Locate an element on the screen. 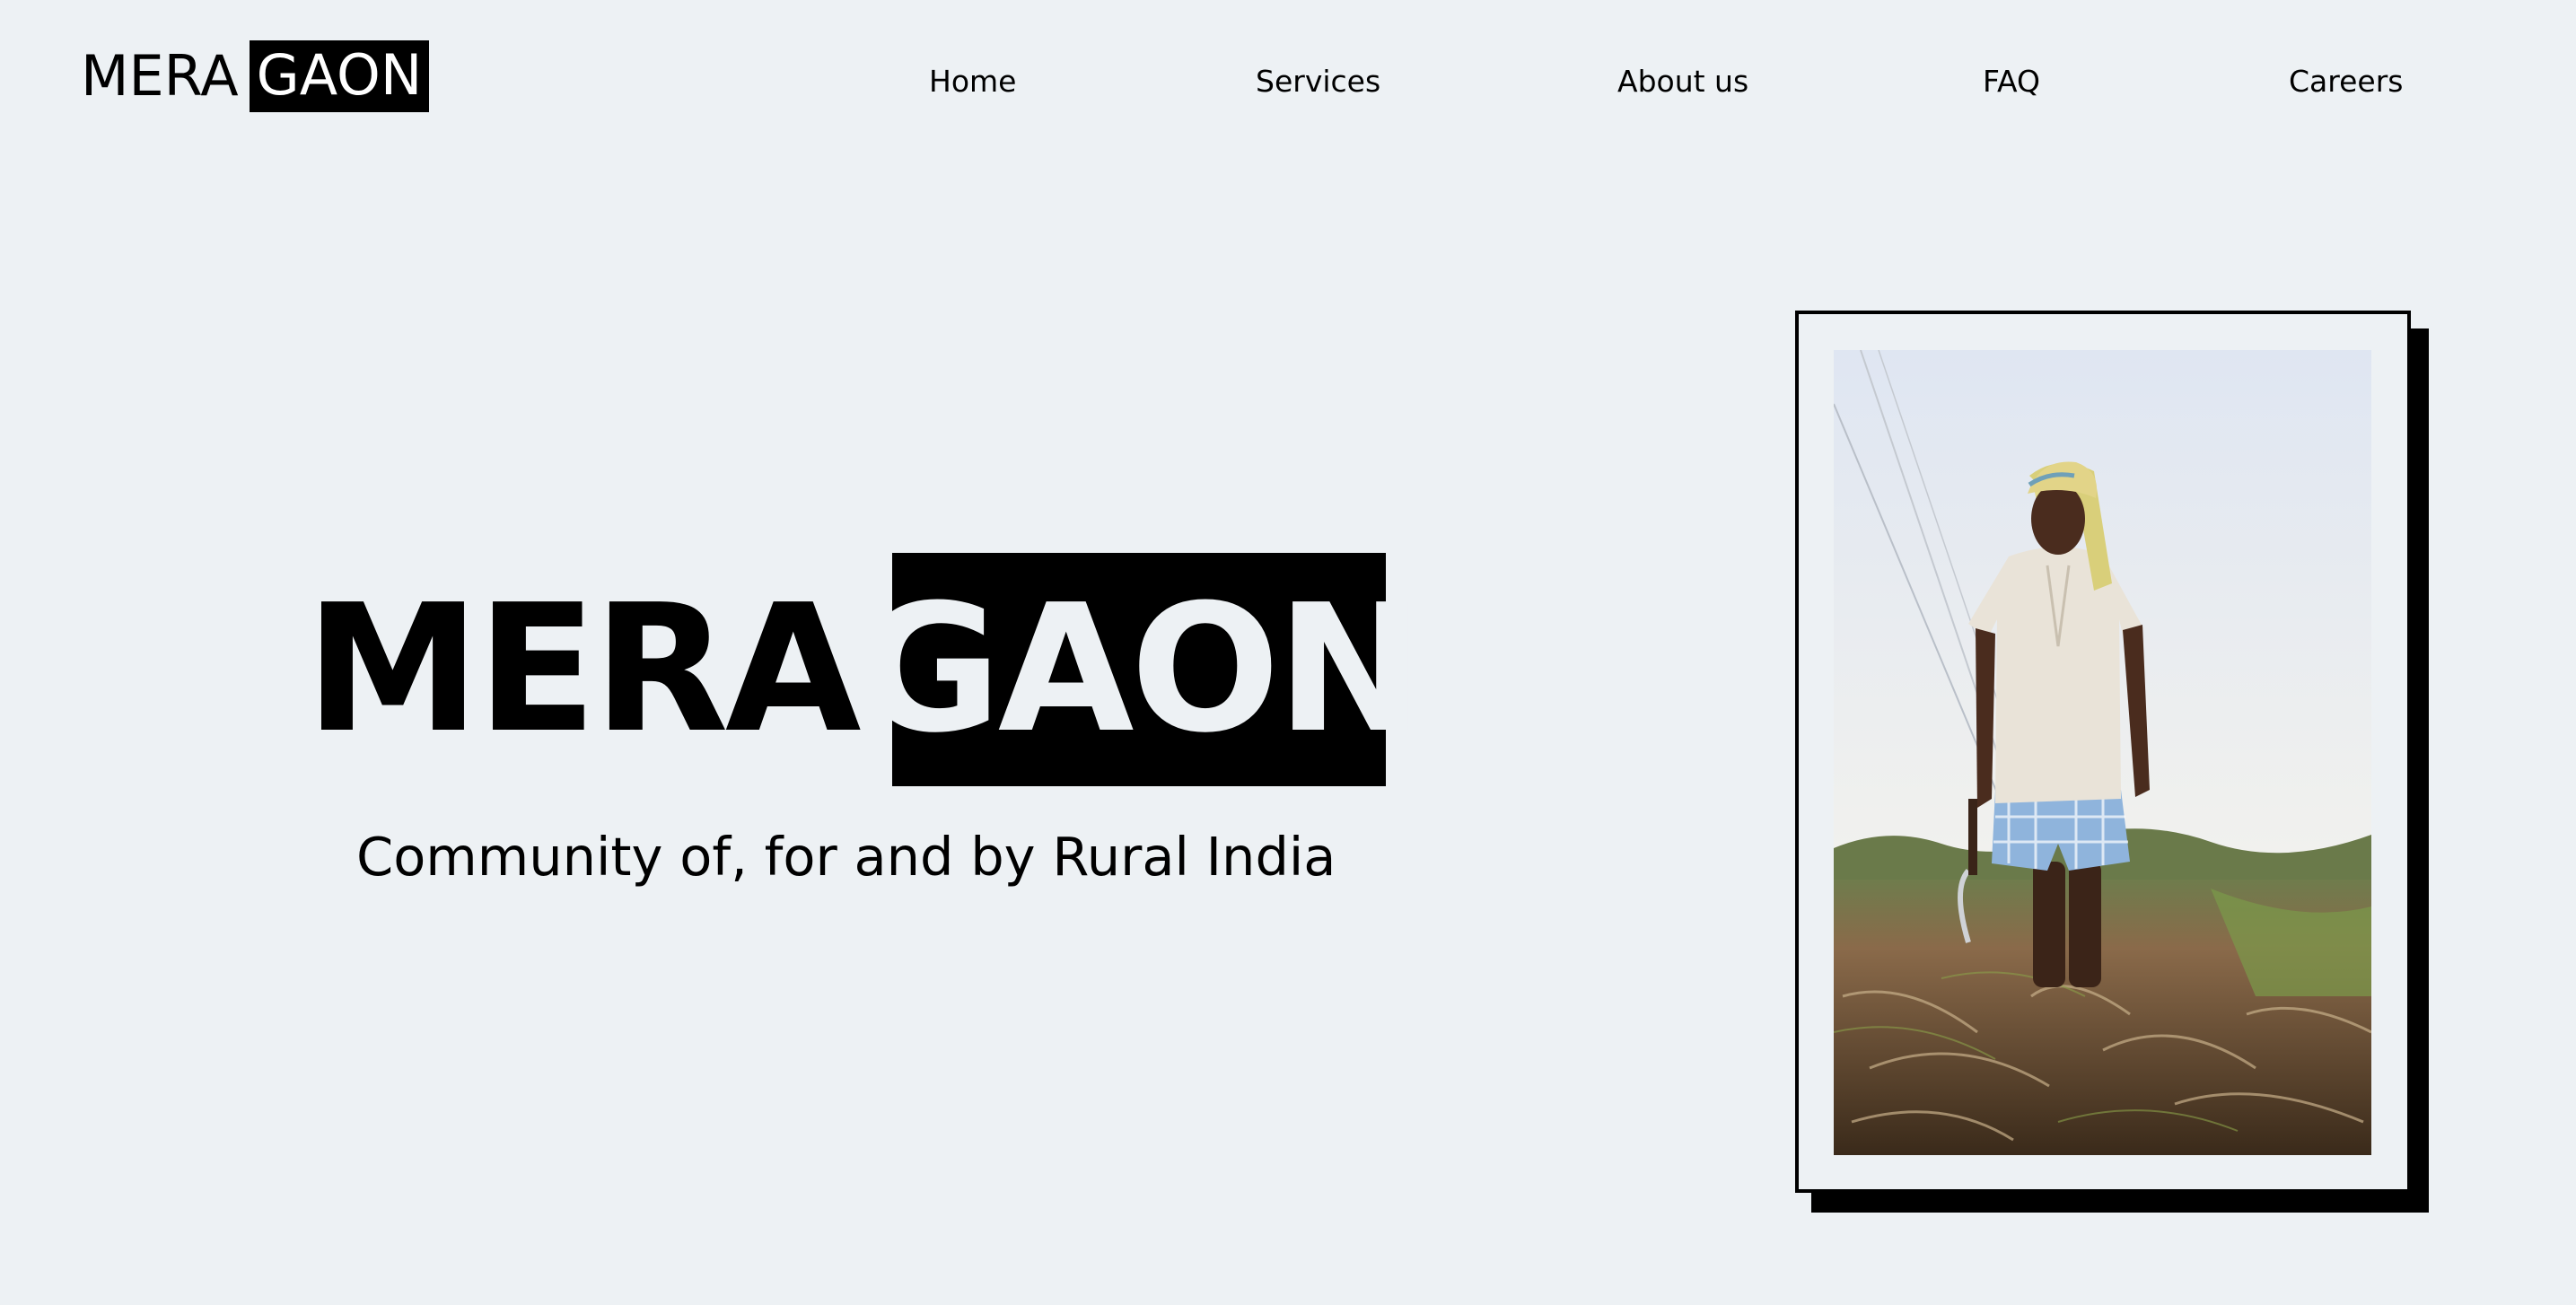 This screenshot has width=2576, height=1305. nav-about-link: About us is located at coordinates (1682, 82).